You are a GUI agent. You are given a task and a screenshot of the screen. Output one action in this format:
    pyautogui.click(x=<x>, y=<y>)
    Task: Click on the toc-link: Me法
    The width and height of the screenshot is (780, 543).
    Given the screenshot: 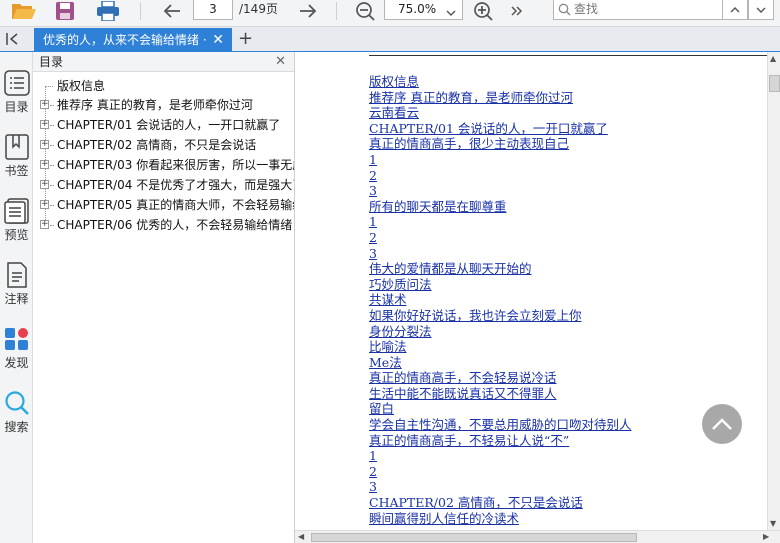 What is the action you would take?
    pyautogui.click(x=500, y=363)
    